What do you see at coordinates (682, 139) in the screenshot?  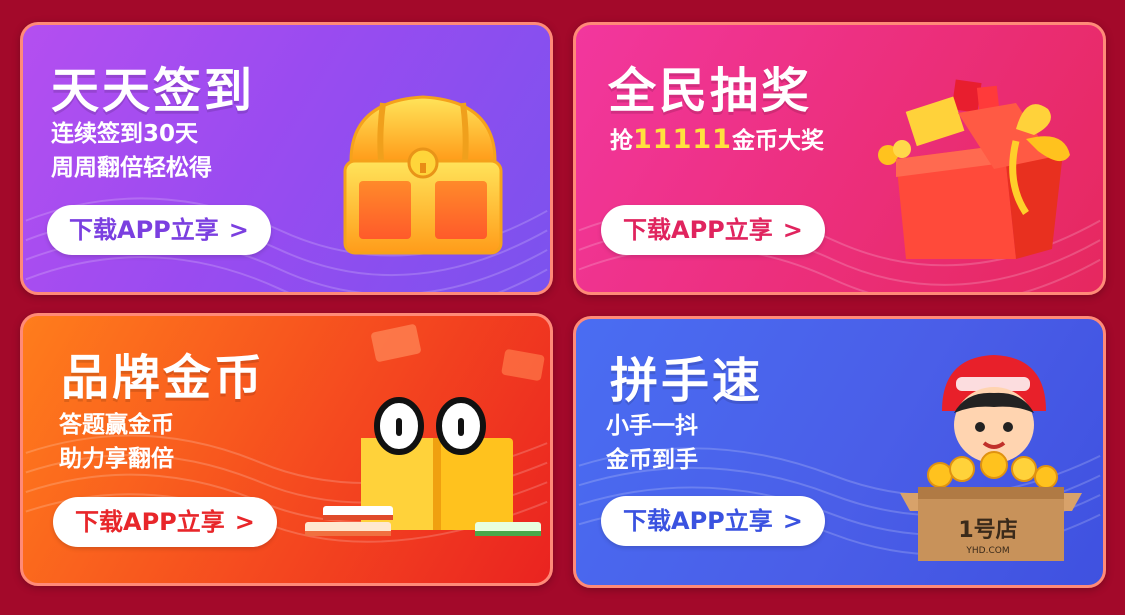 I see `prize-amount: 11111` at bounding box center [682, 139].